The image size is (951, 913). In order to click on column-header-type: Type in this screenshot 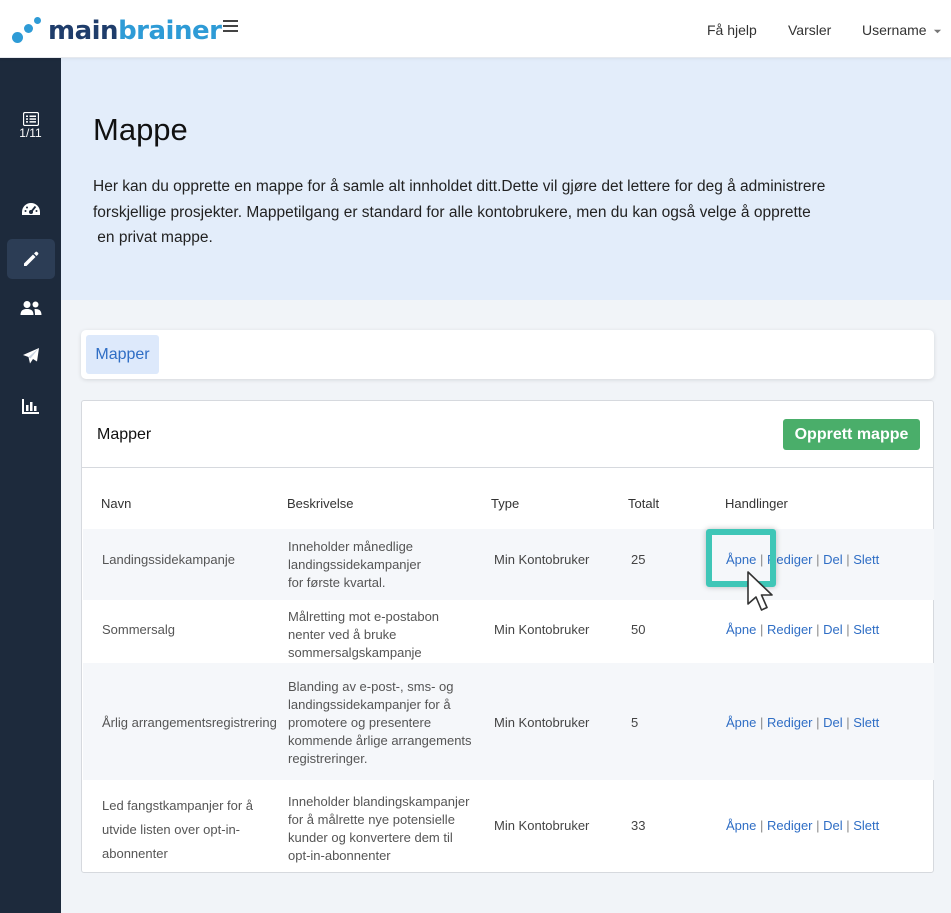, I will do `click(505, 503)`.